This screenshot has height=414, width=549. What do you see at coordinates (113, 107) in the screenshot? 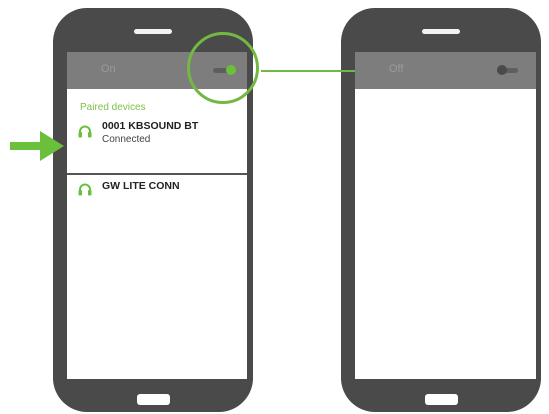
I see `paired-devices-header: Paired devices` at bounding box center [113, 107].